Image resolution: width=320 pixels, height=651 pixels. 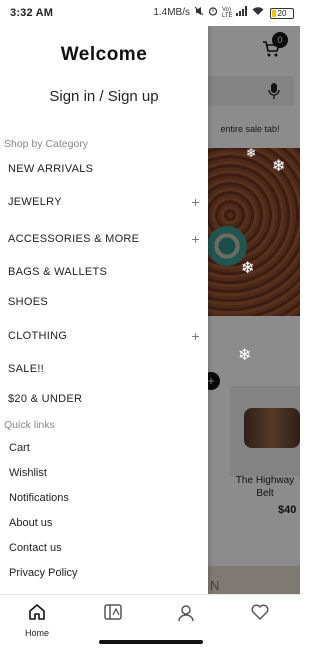 I want to click on status-time: 3:32 AM, so click(x=32, y=13).